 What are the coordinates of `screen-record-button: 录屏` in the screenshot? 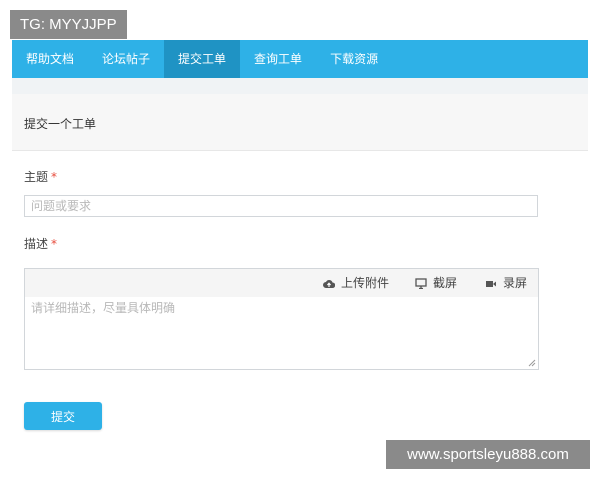 It's located at (506, 283).